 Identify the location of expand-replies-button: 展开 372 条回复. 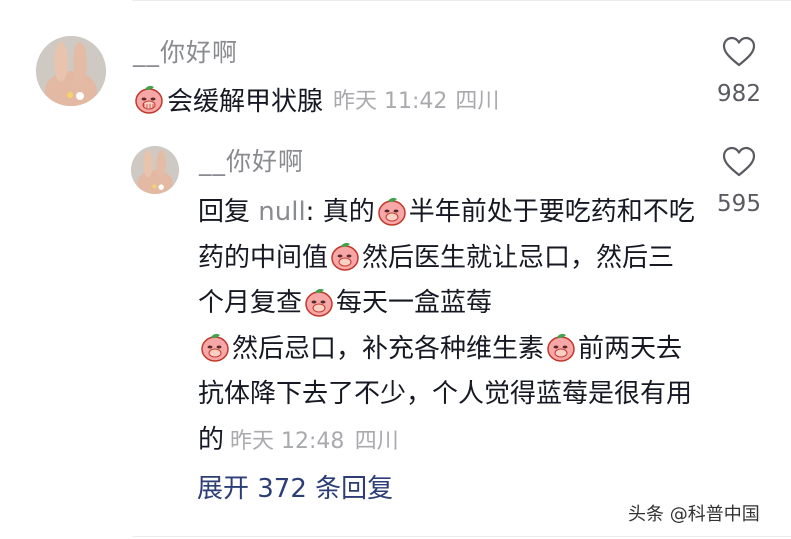
(295, 486).